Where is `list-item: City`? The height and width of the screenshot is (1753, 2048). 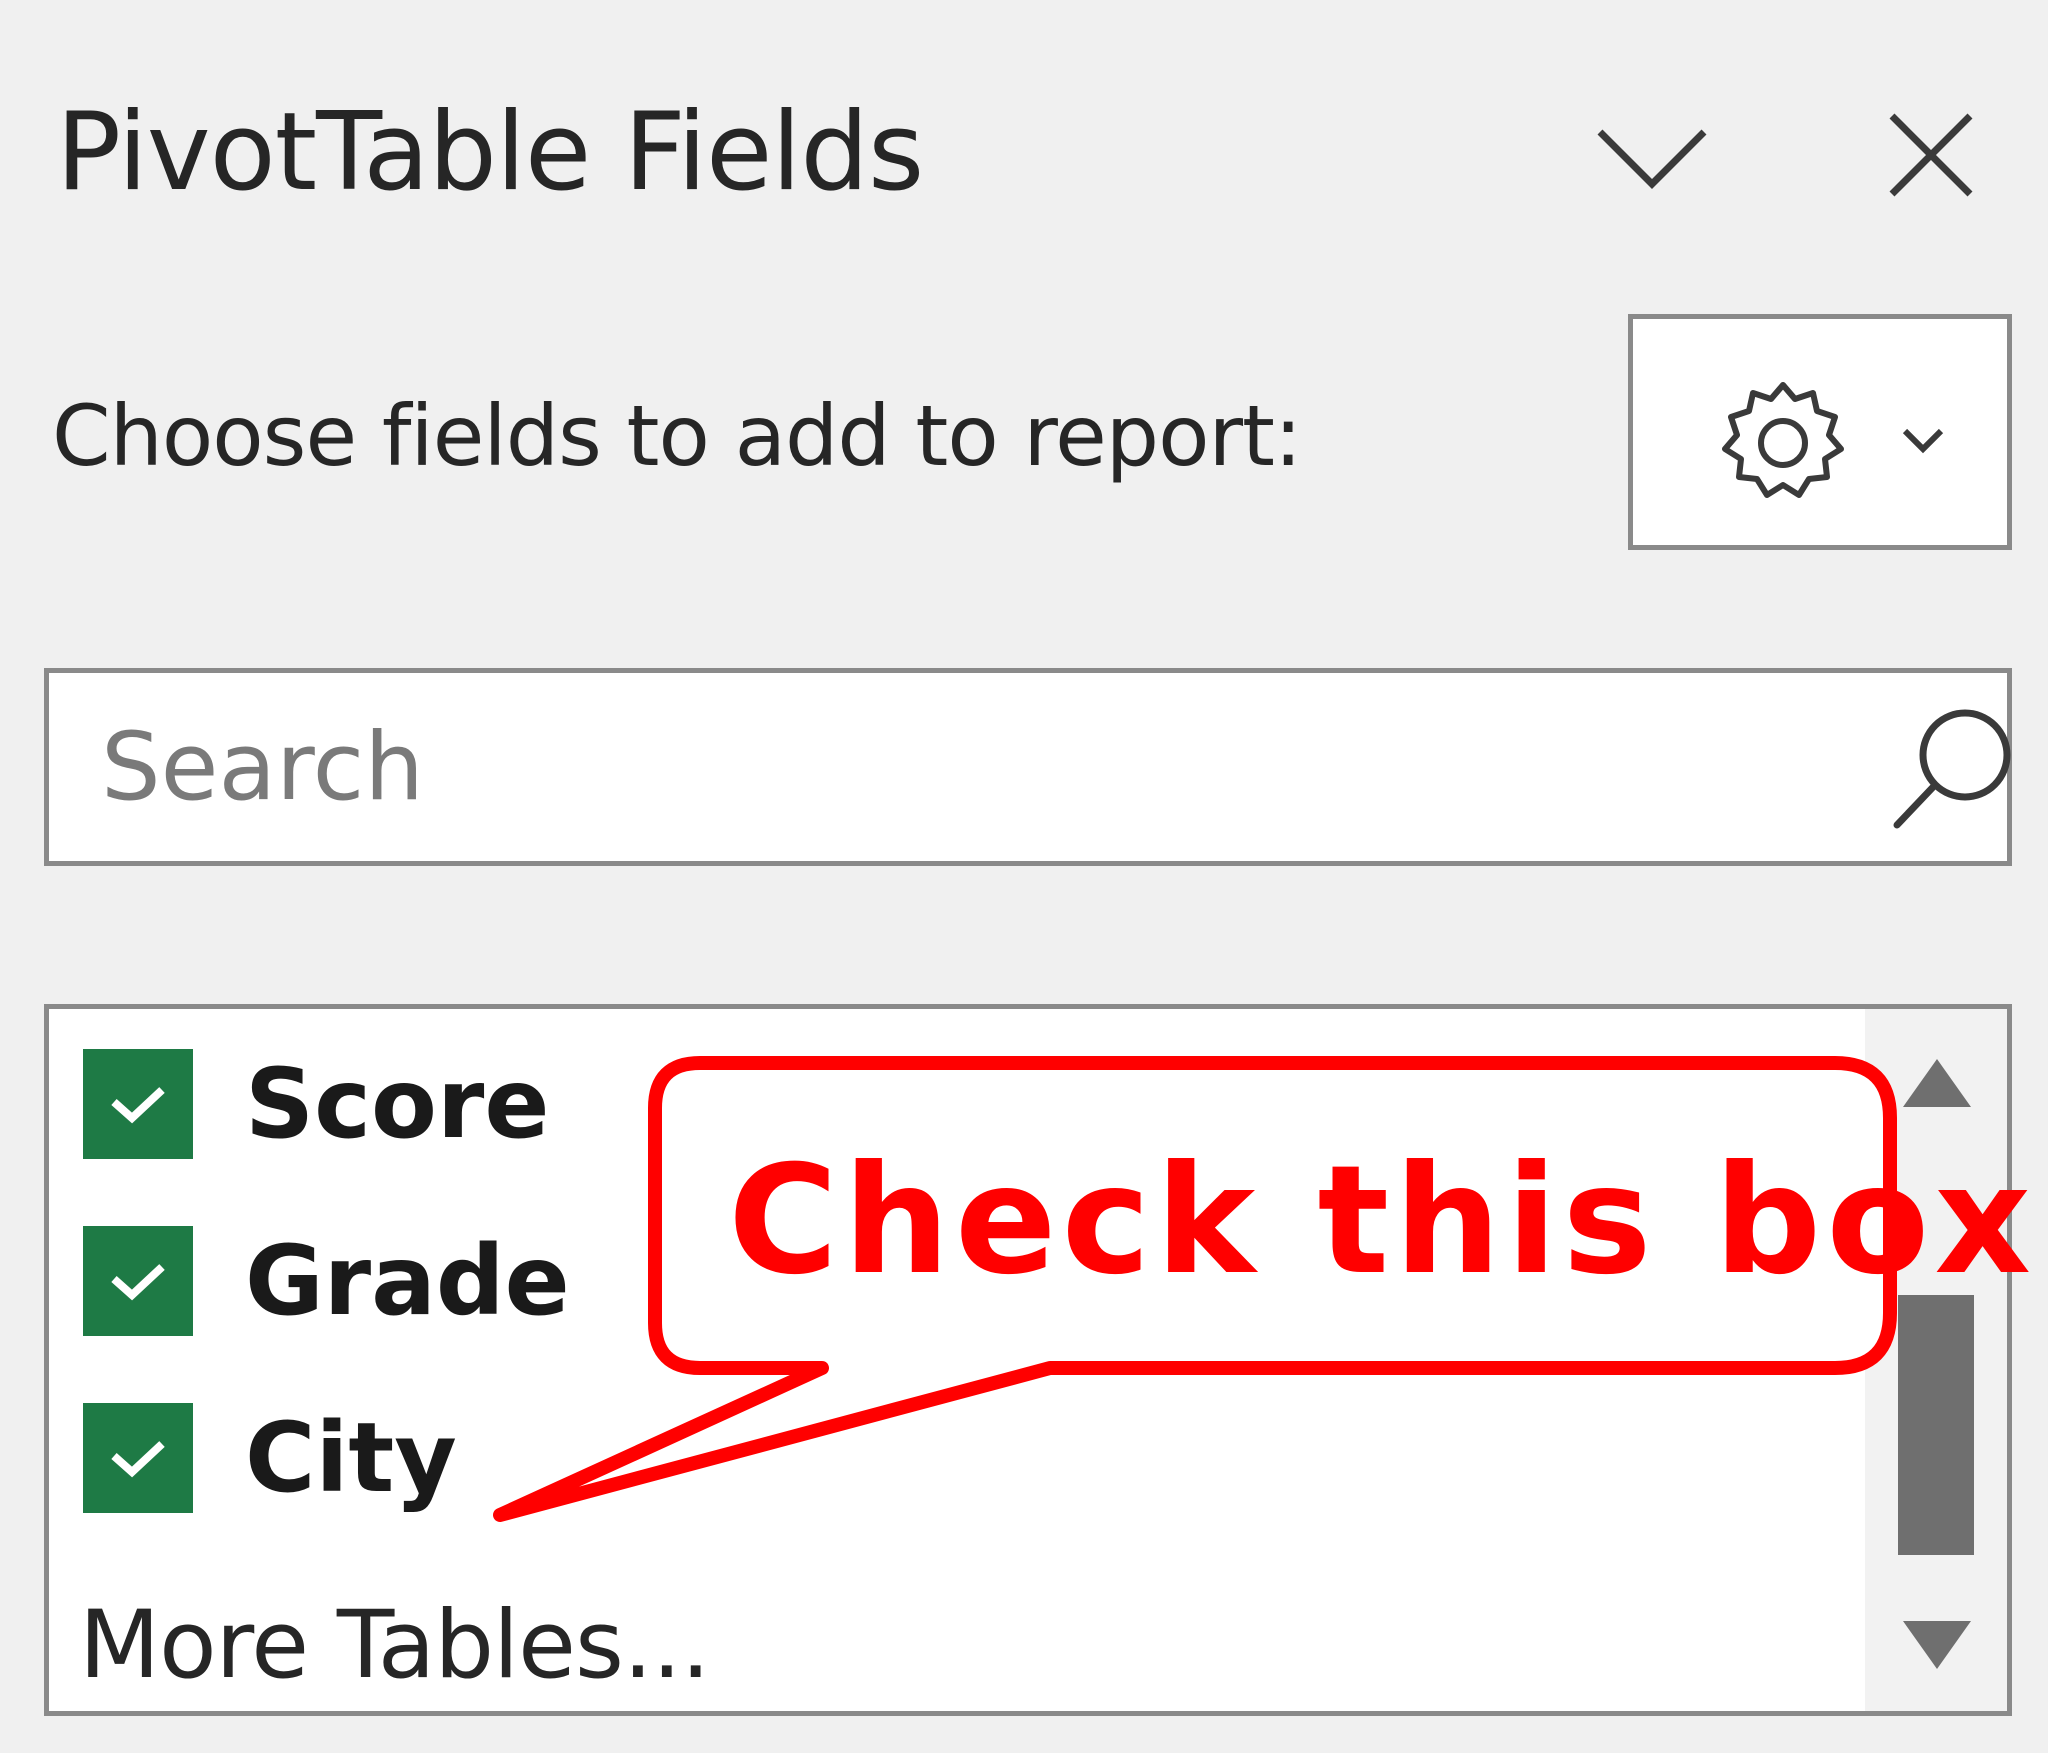
list-item: City is located at coordinates (270, 1458).